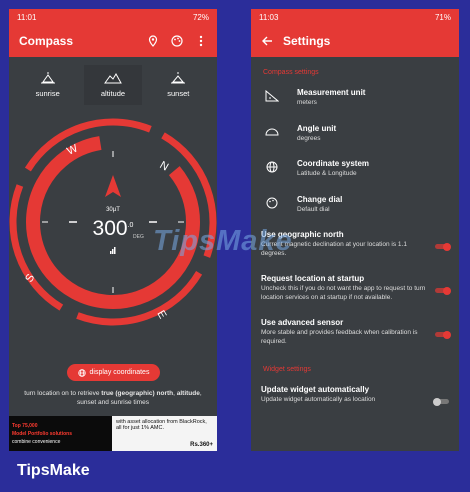 The width and height of the screenshot is (470, 492). What do you see at coordinates (355, 134) in the screenshot?
I see `setting-angle-unit: Angle unit degrees` at bounding box center [355, 134].